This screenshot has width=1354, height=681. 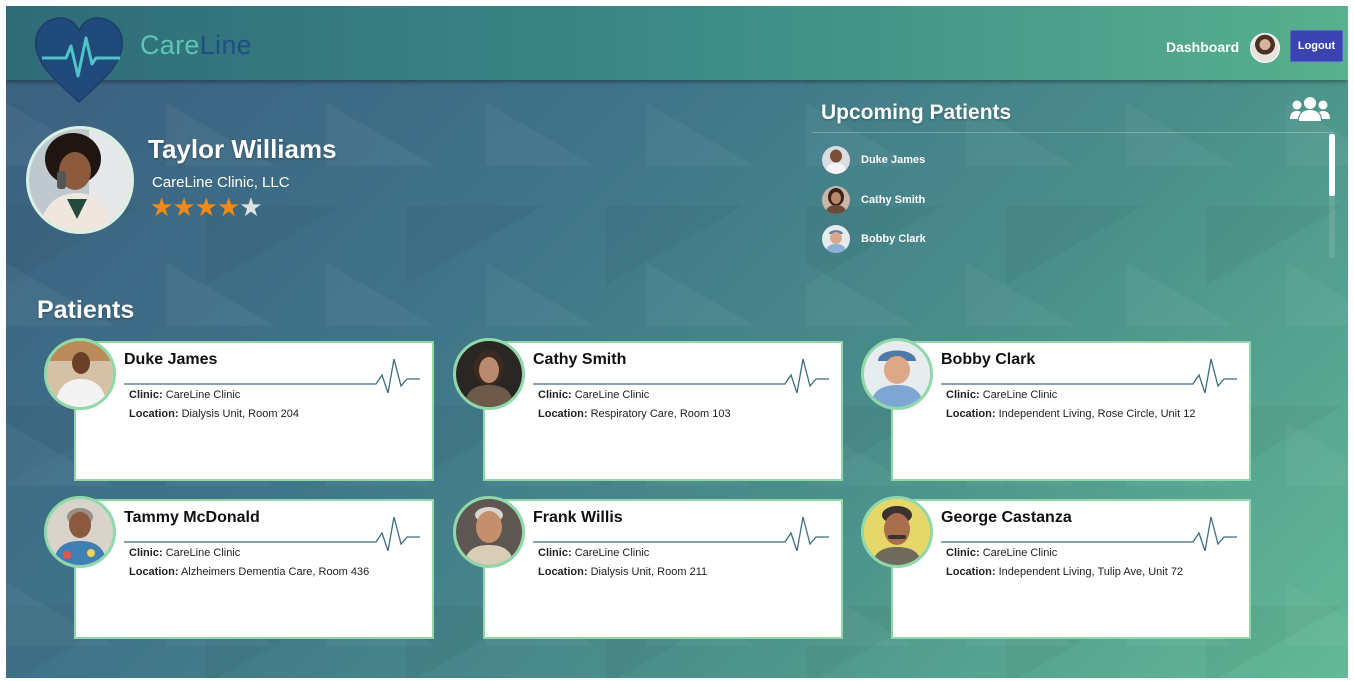 I want to click on profile-photo, so click(x=80, y=180).